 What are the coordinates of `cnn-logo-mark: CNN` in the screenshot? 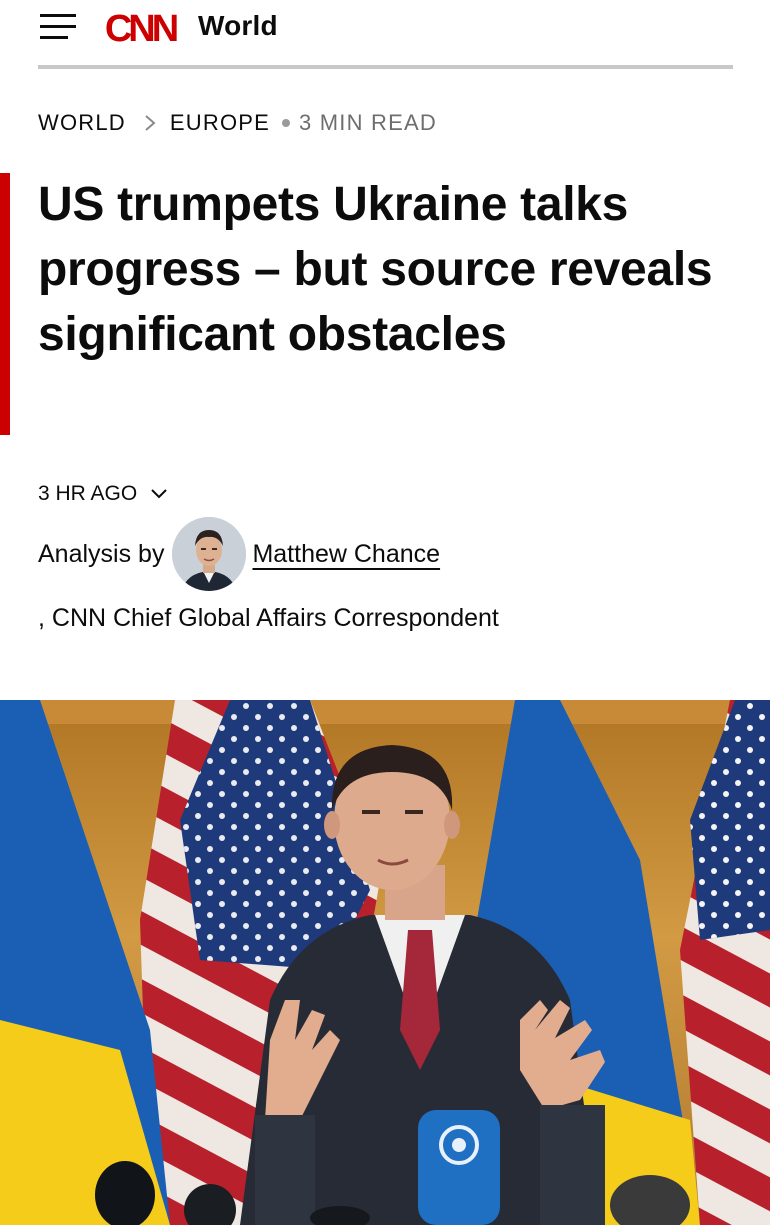 It's located at (143, 29).